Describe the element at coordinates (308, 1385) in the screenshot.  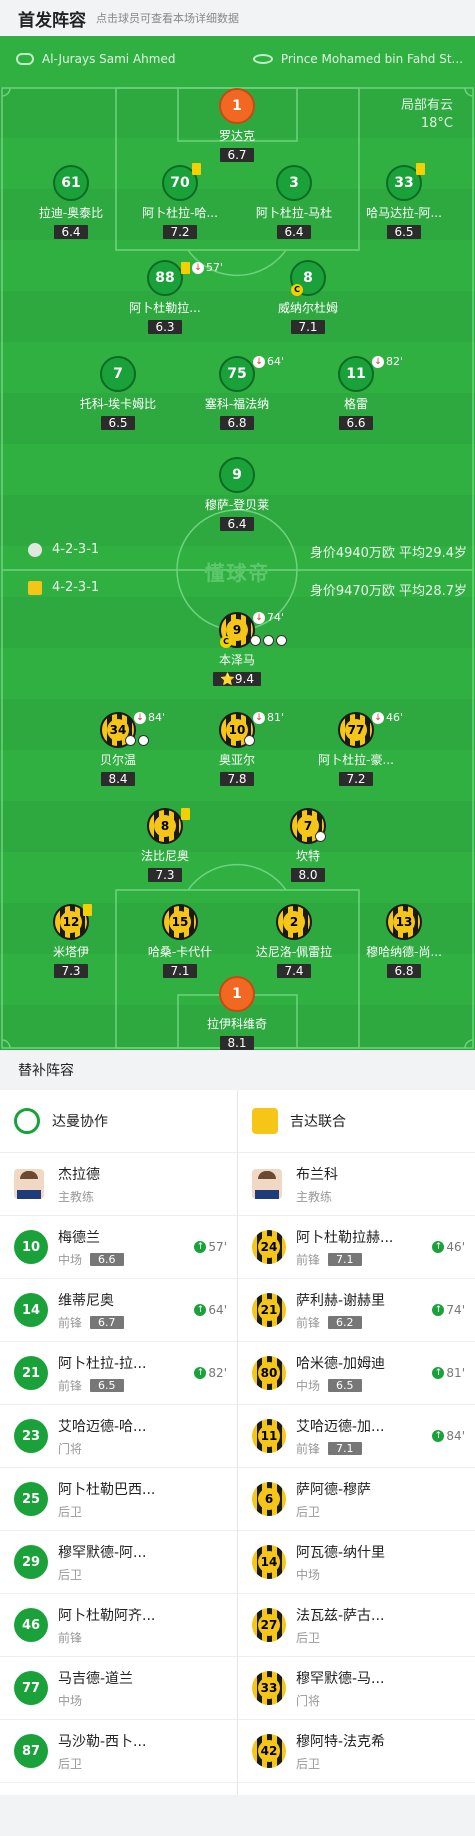
I see `sub-player-position: 中场` at that location.